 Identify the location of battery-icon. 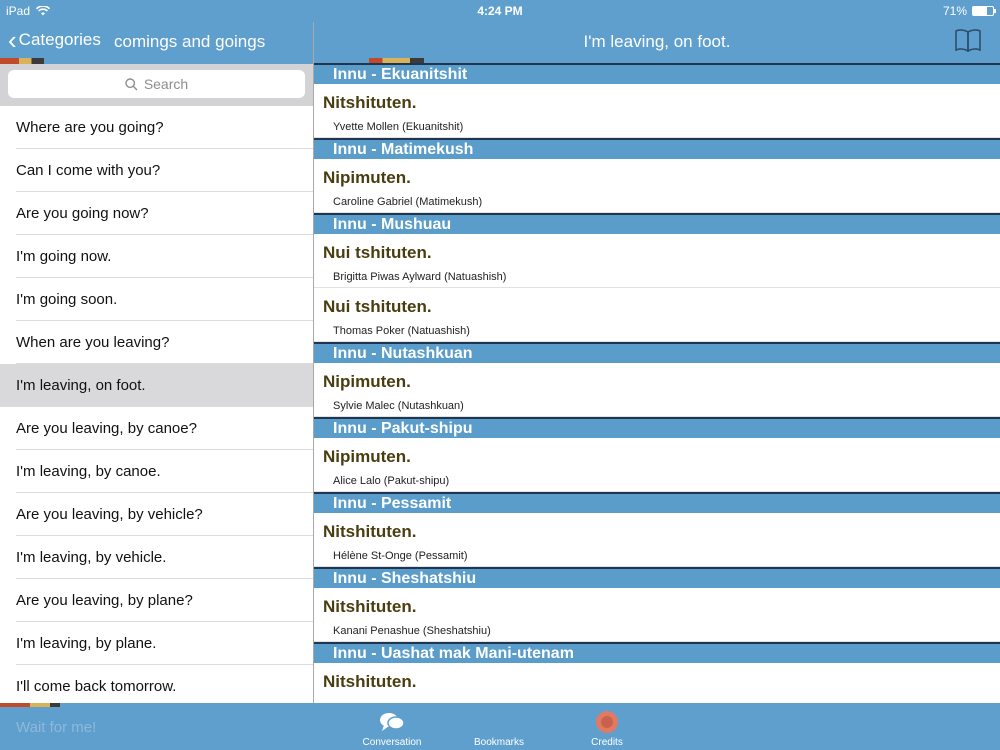
(984, 11).